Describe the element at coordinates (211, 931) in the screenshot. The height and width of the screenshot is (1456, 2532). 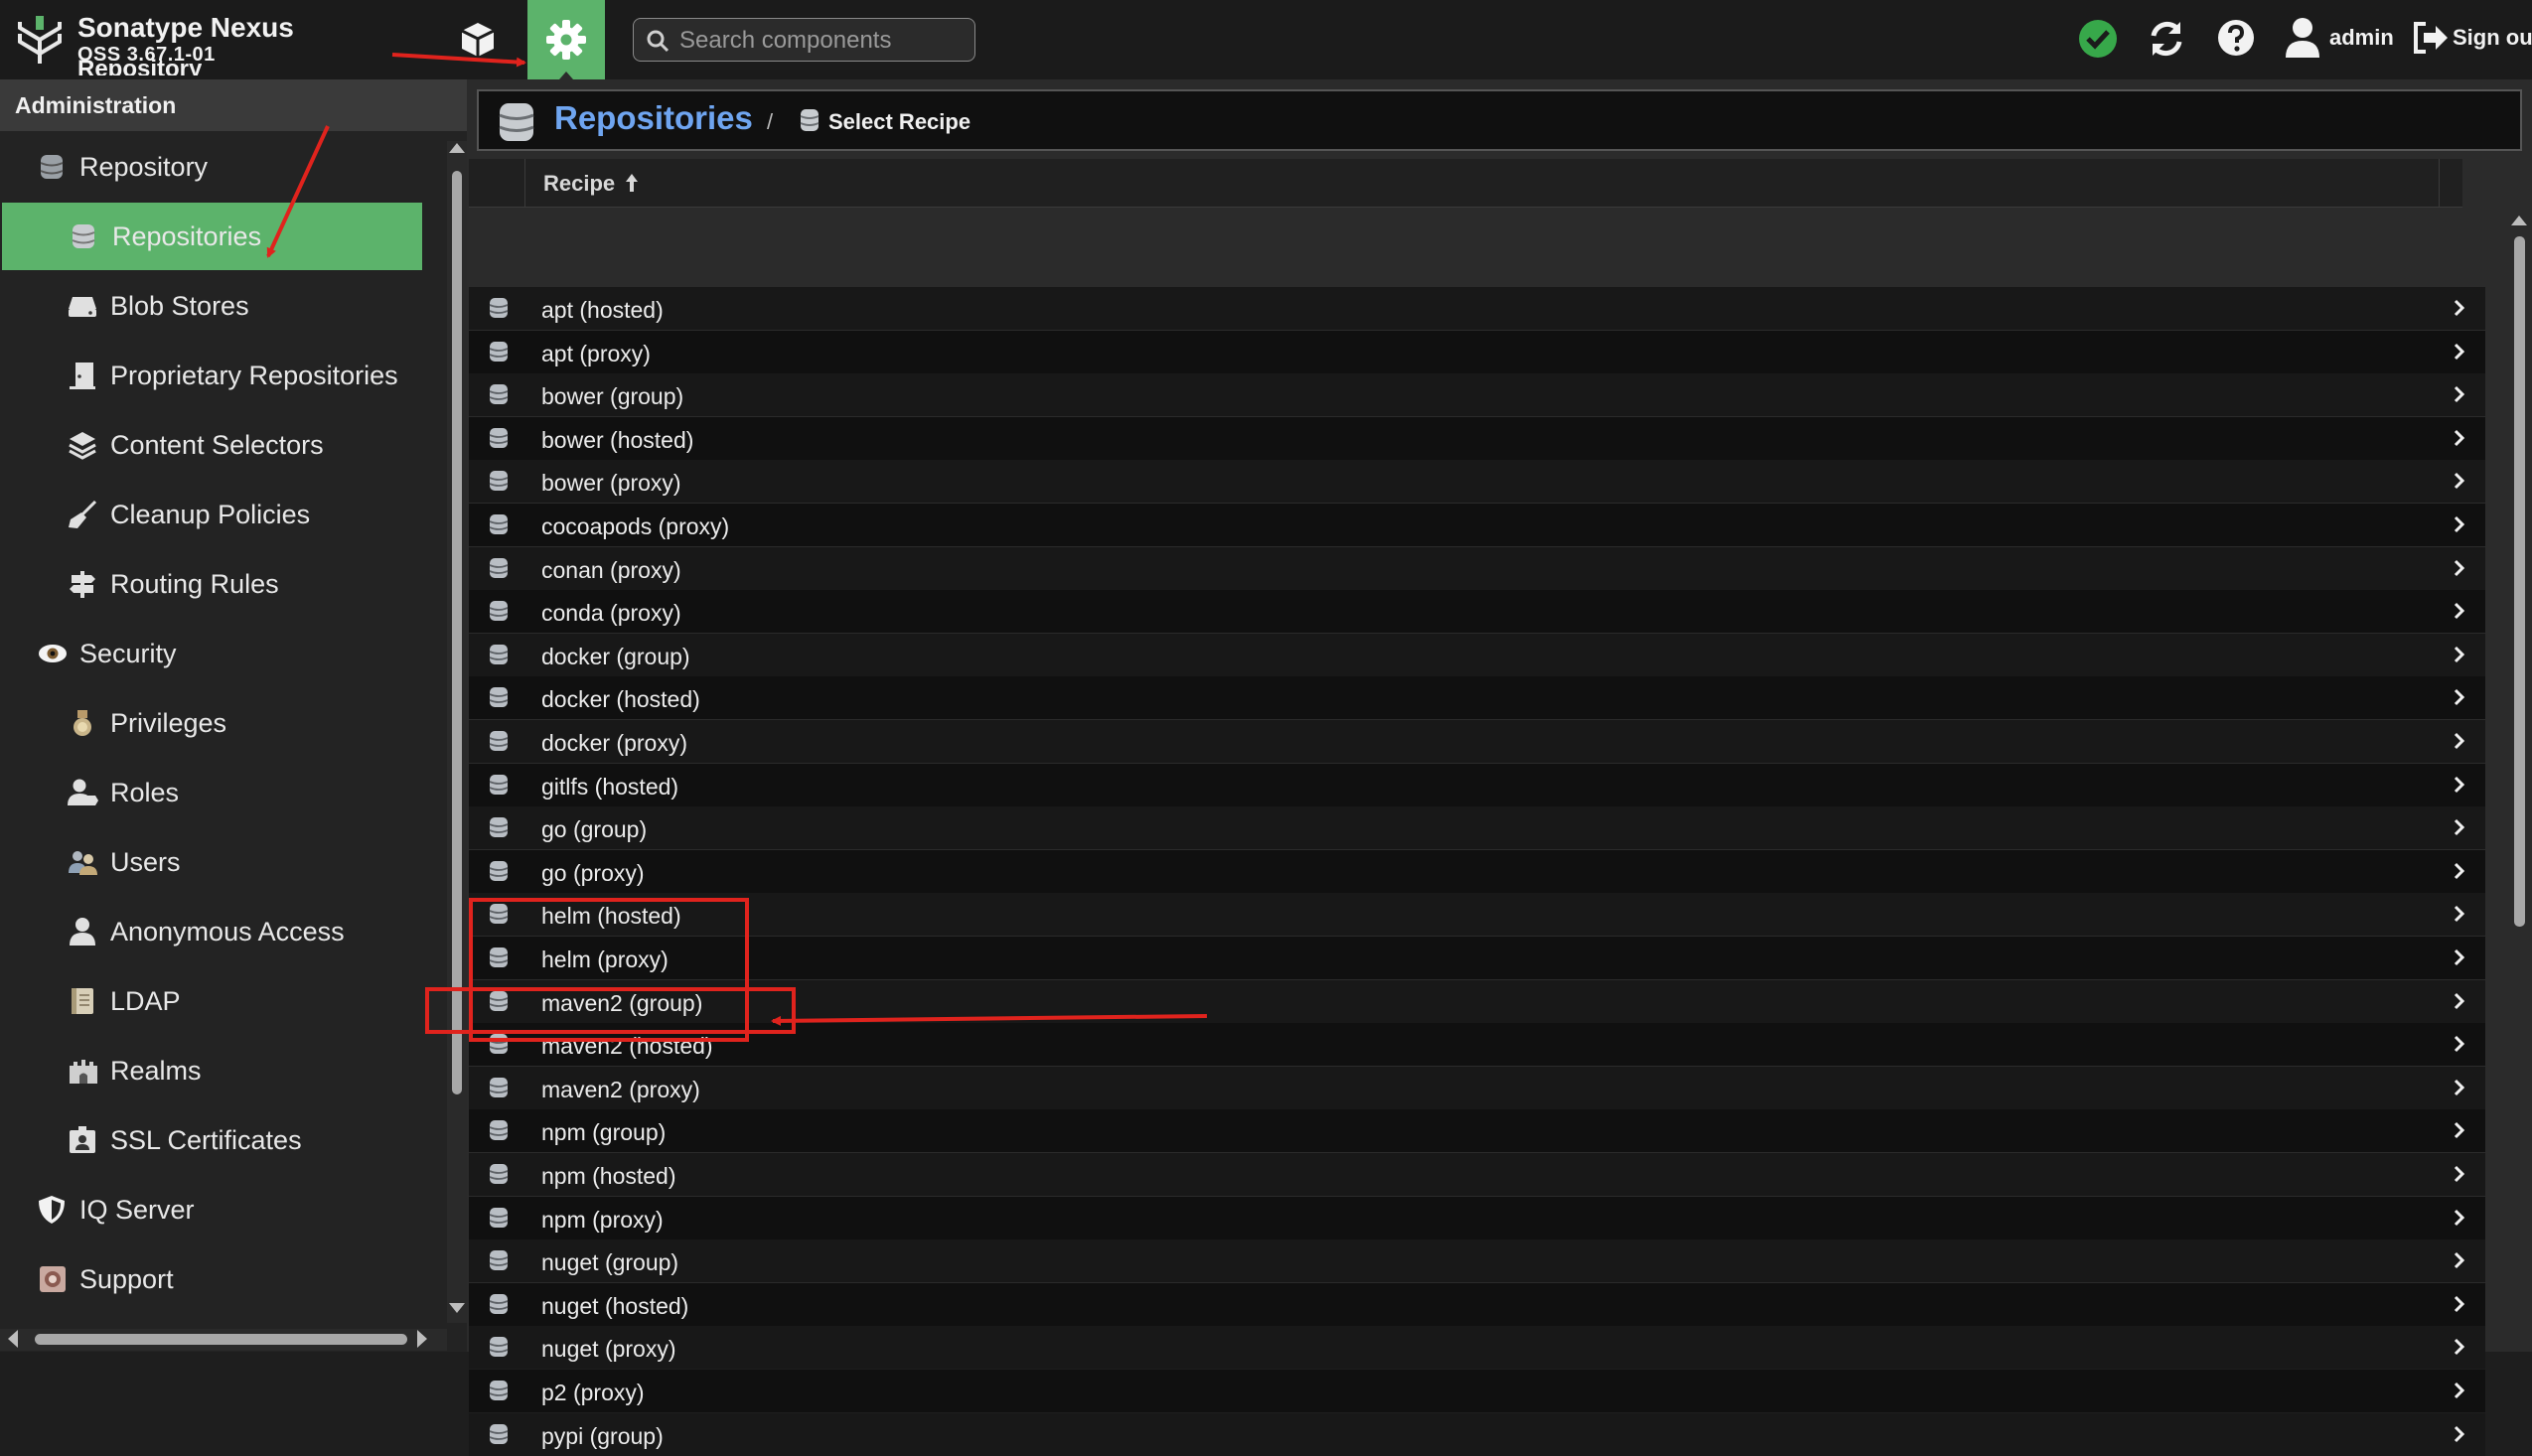
I see `sidebar-item-anonymous-access: Anonymous Access` at that location.